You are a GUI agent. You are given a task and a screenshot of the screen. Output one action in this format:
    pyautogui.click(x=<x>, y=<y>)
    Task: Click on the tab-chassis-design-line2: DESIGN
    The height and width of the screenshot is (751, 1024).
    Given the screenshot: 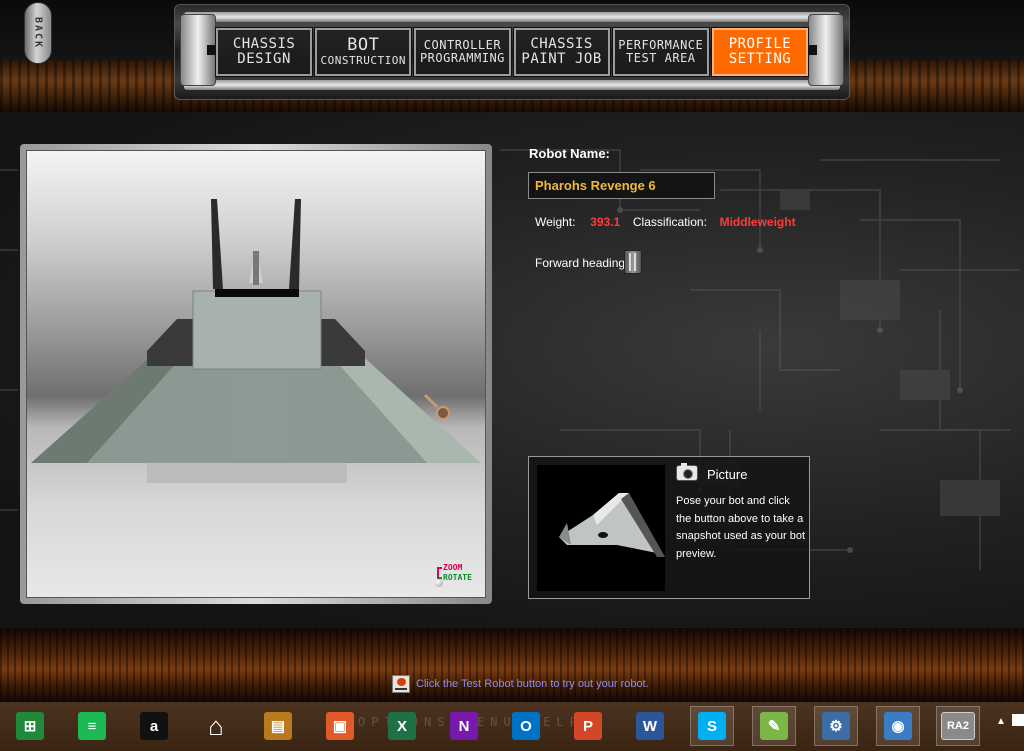 What is the action you would take?
    pyautogui.click(x=264, y=59)
    